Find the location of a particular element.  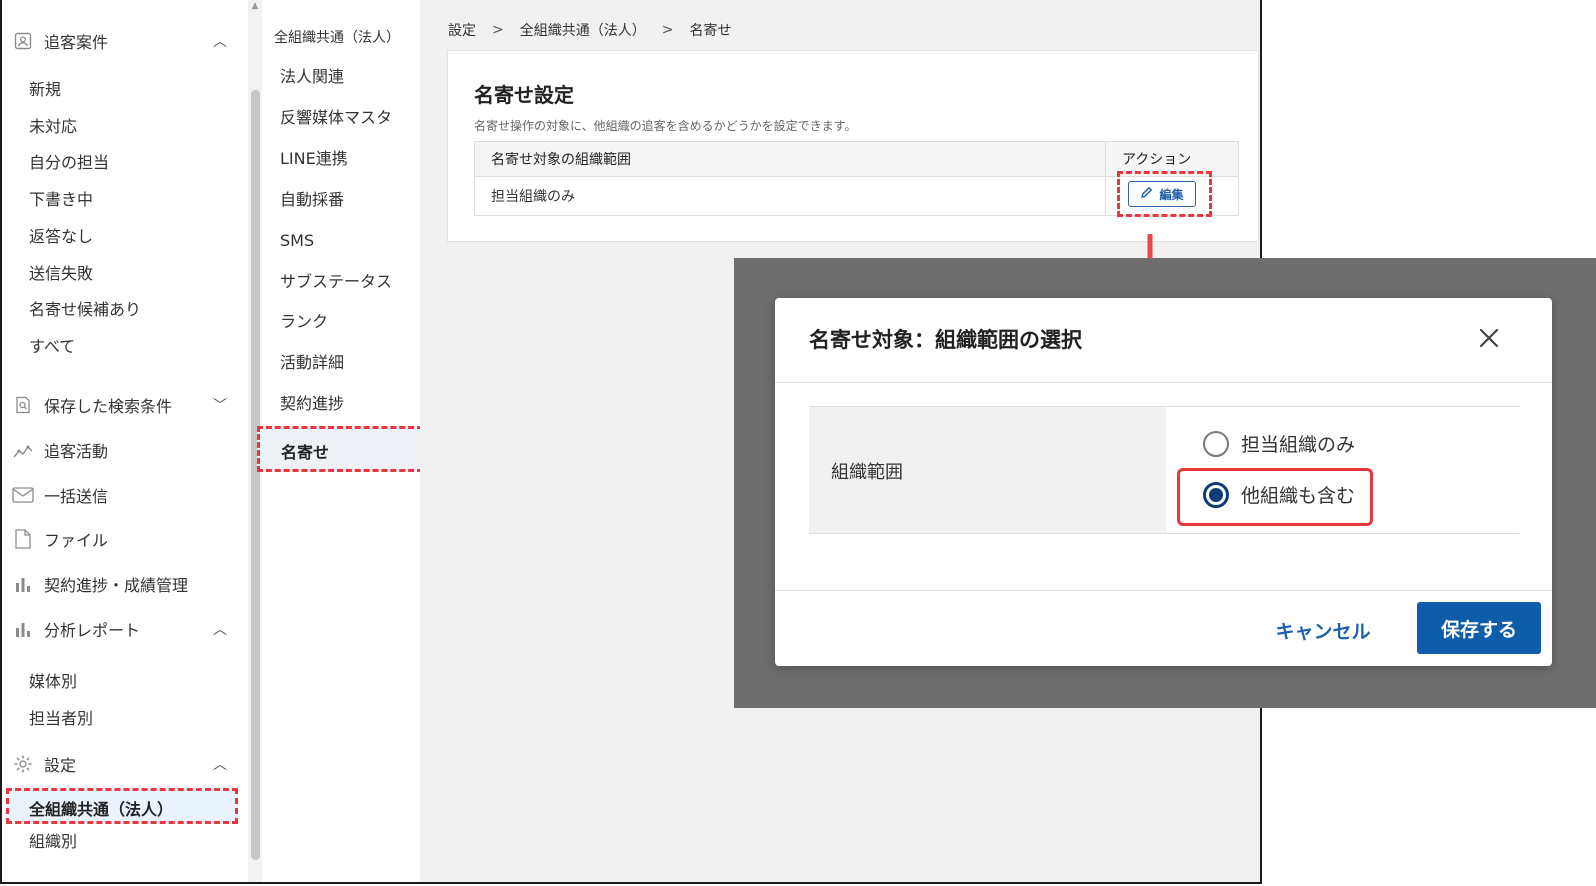

sidebar-group-saved-search: 保存した検索条件 ﹀ is located at coordinates (119, 405).